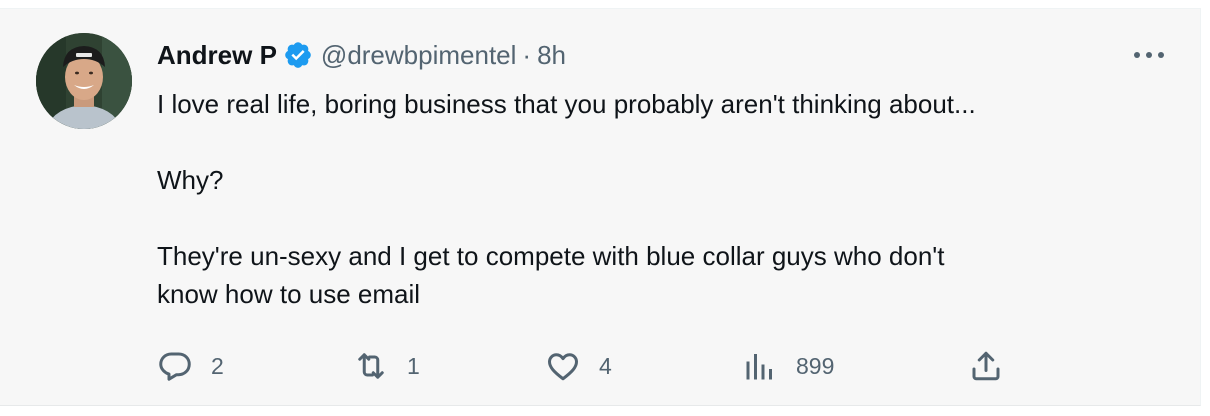  I want to click on tweet-text-line: know how to use email, so click(289, 294).